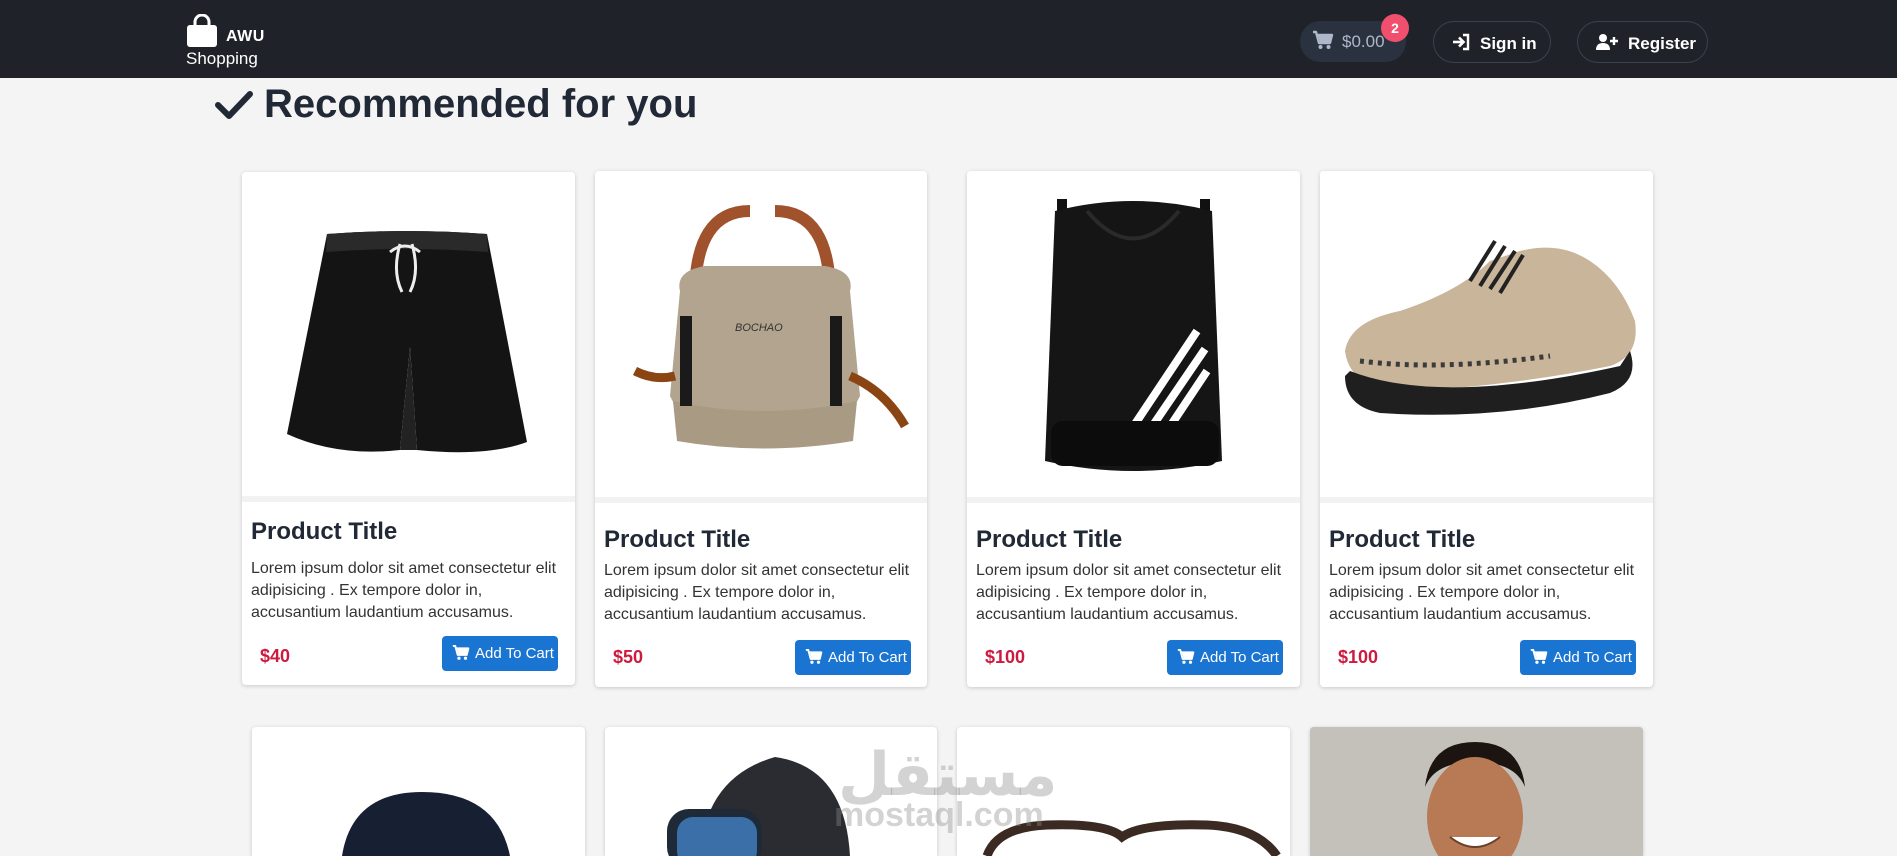 This screenshot has width=1897, height=856. Describe the element at coordinates (960, 790) in the screenshot. I see `watermark: مستقل mostaql.com` at that location.